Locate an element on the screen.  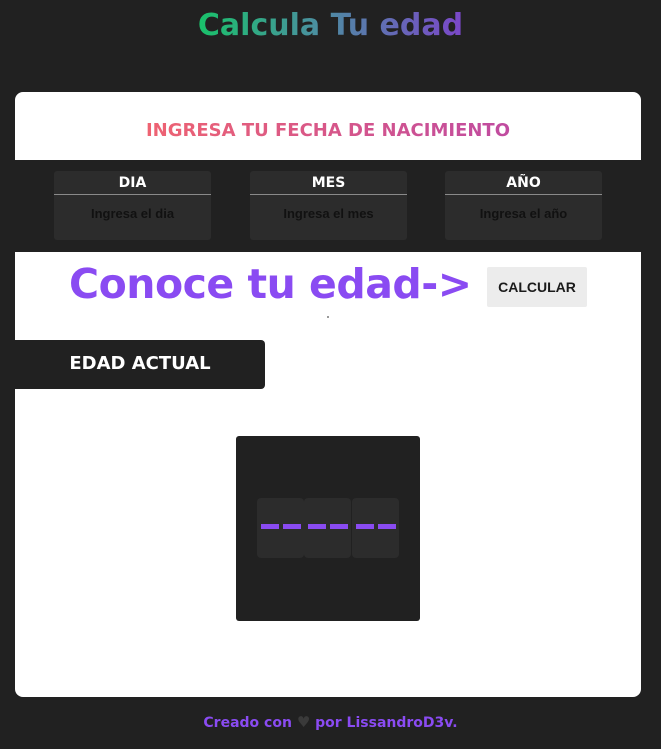
heart-icon: ♥ is located at coordinates (303, 722).